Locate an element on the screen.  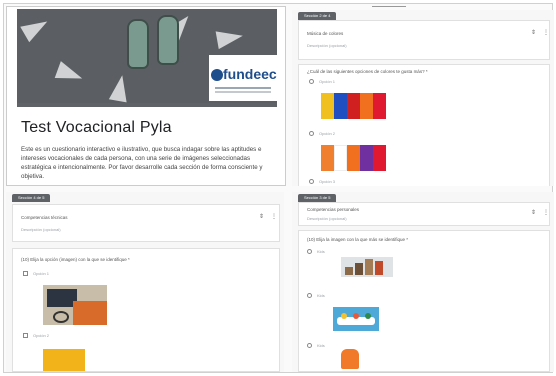
option-image-cubes is located at coordinates (367, 267).